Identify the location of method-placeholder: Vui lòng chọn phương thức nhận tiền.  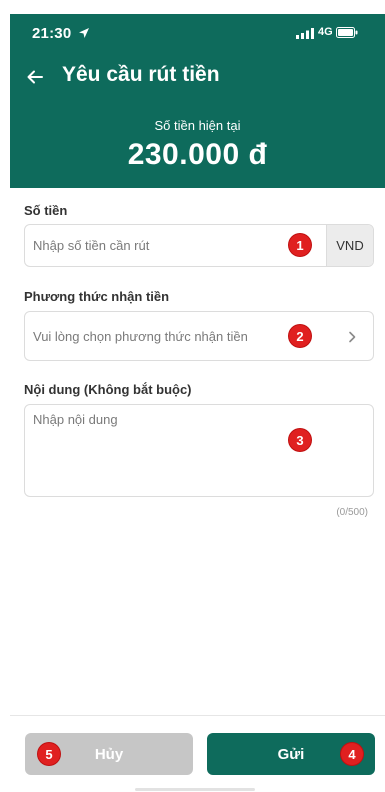
(140, 336).